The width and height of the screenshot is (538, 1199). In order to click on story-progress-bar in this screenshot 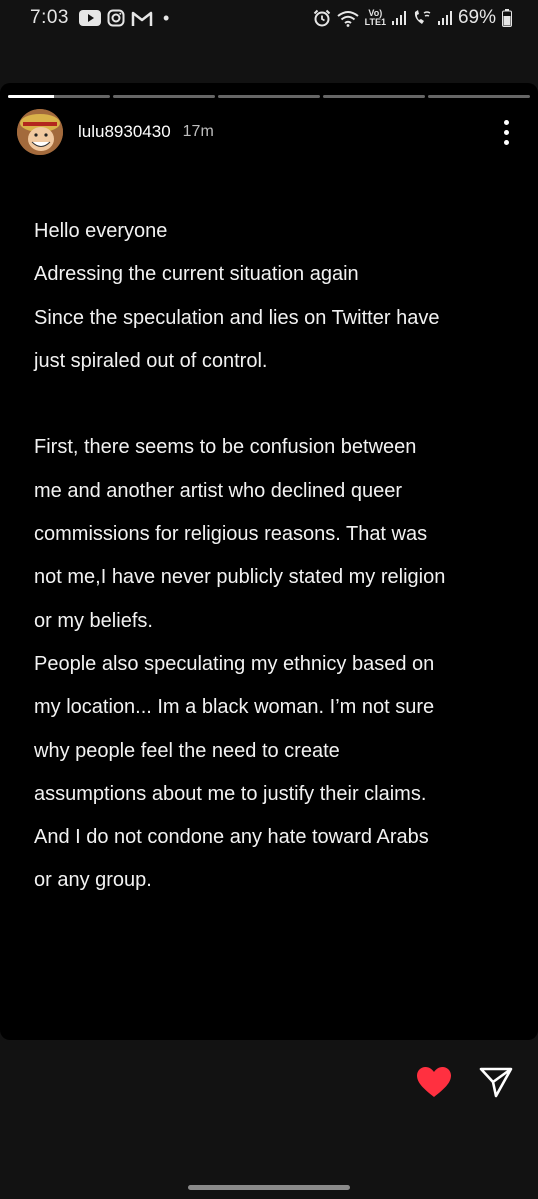, I will do `click(269, 96)`.